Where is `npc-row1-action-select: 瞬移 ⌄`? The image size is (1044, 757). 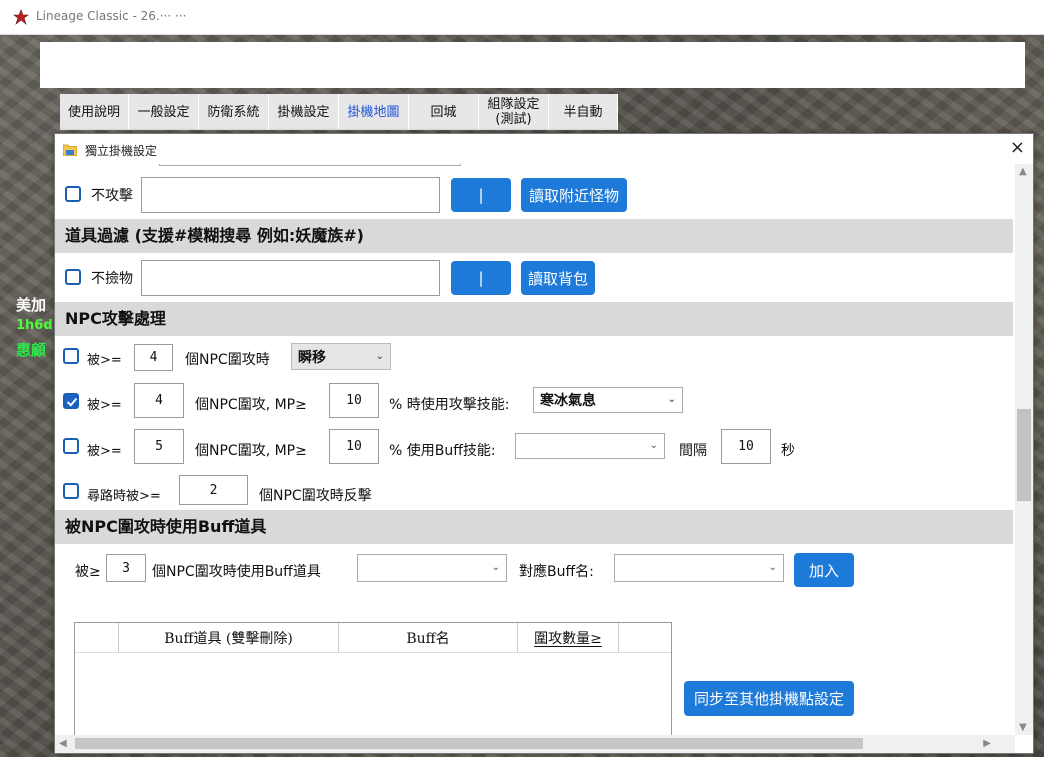
npc-row1-action-select: 瞬移 ⌄ is located at coordinates (341, 356).